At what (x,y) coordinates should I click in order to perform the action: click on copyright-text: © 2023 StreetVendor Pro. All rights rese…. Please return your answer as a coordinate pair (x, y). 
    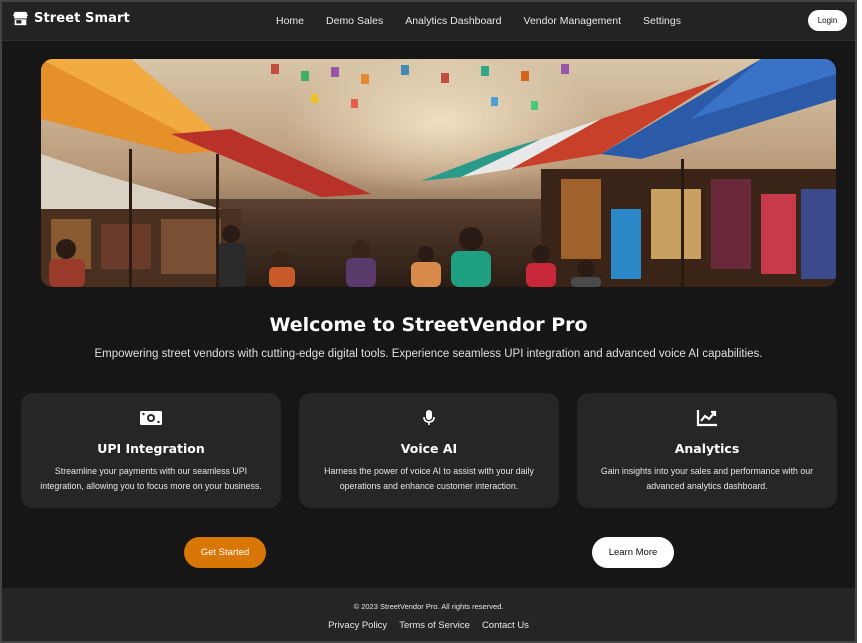
    Looking at the image, I should click on (428, 606).